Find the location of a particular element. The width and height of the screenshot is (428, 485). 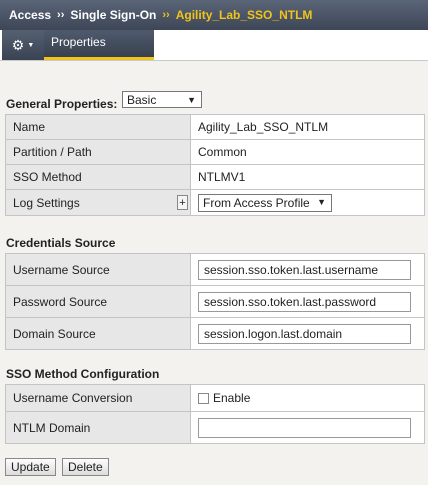

username-source-cell is located at coordinates (307, 269).